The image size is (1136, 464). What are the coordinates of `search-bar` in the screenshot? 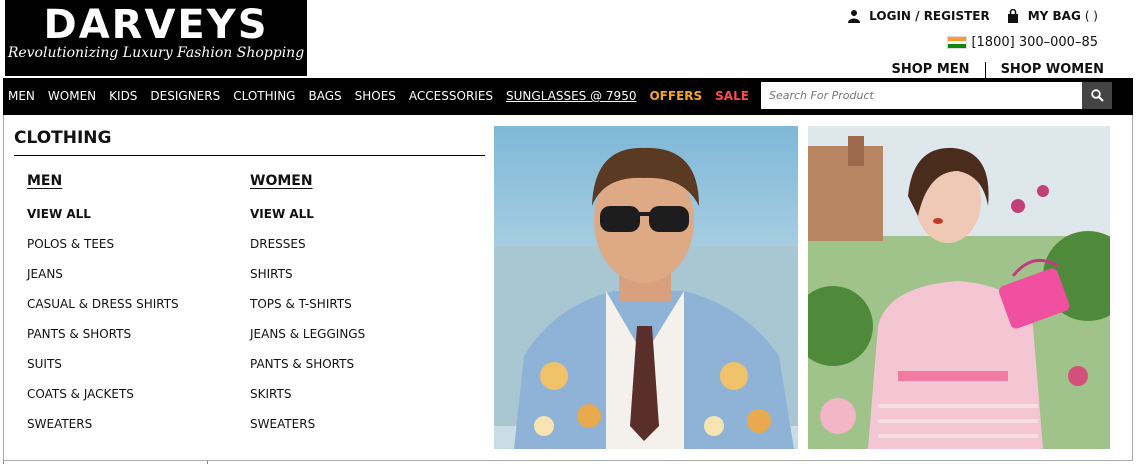 It's located at (936, 95).